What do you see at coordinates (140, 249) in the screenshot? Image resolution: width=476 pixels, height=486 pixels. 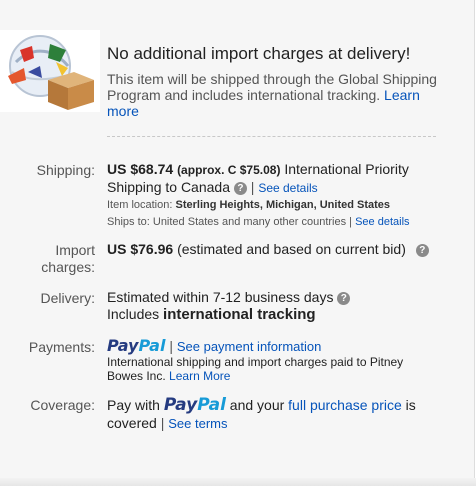 I see `import-amount: US $76.96` at bounding box center [140, 249].